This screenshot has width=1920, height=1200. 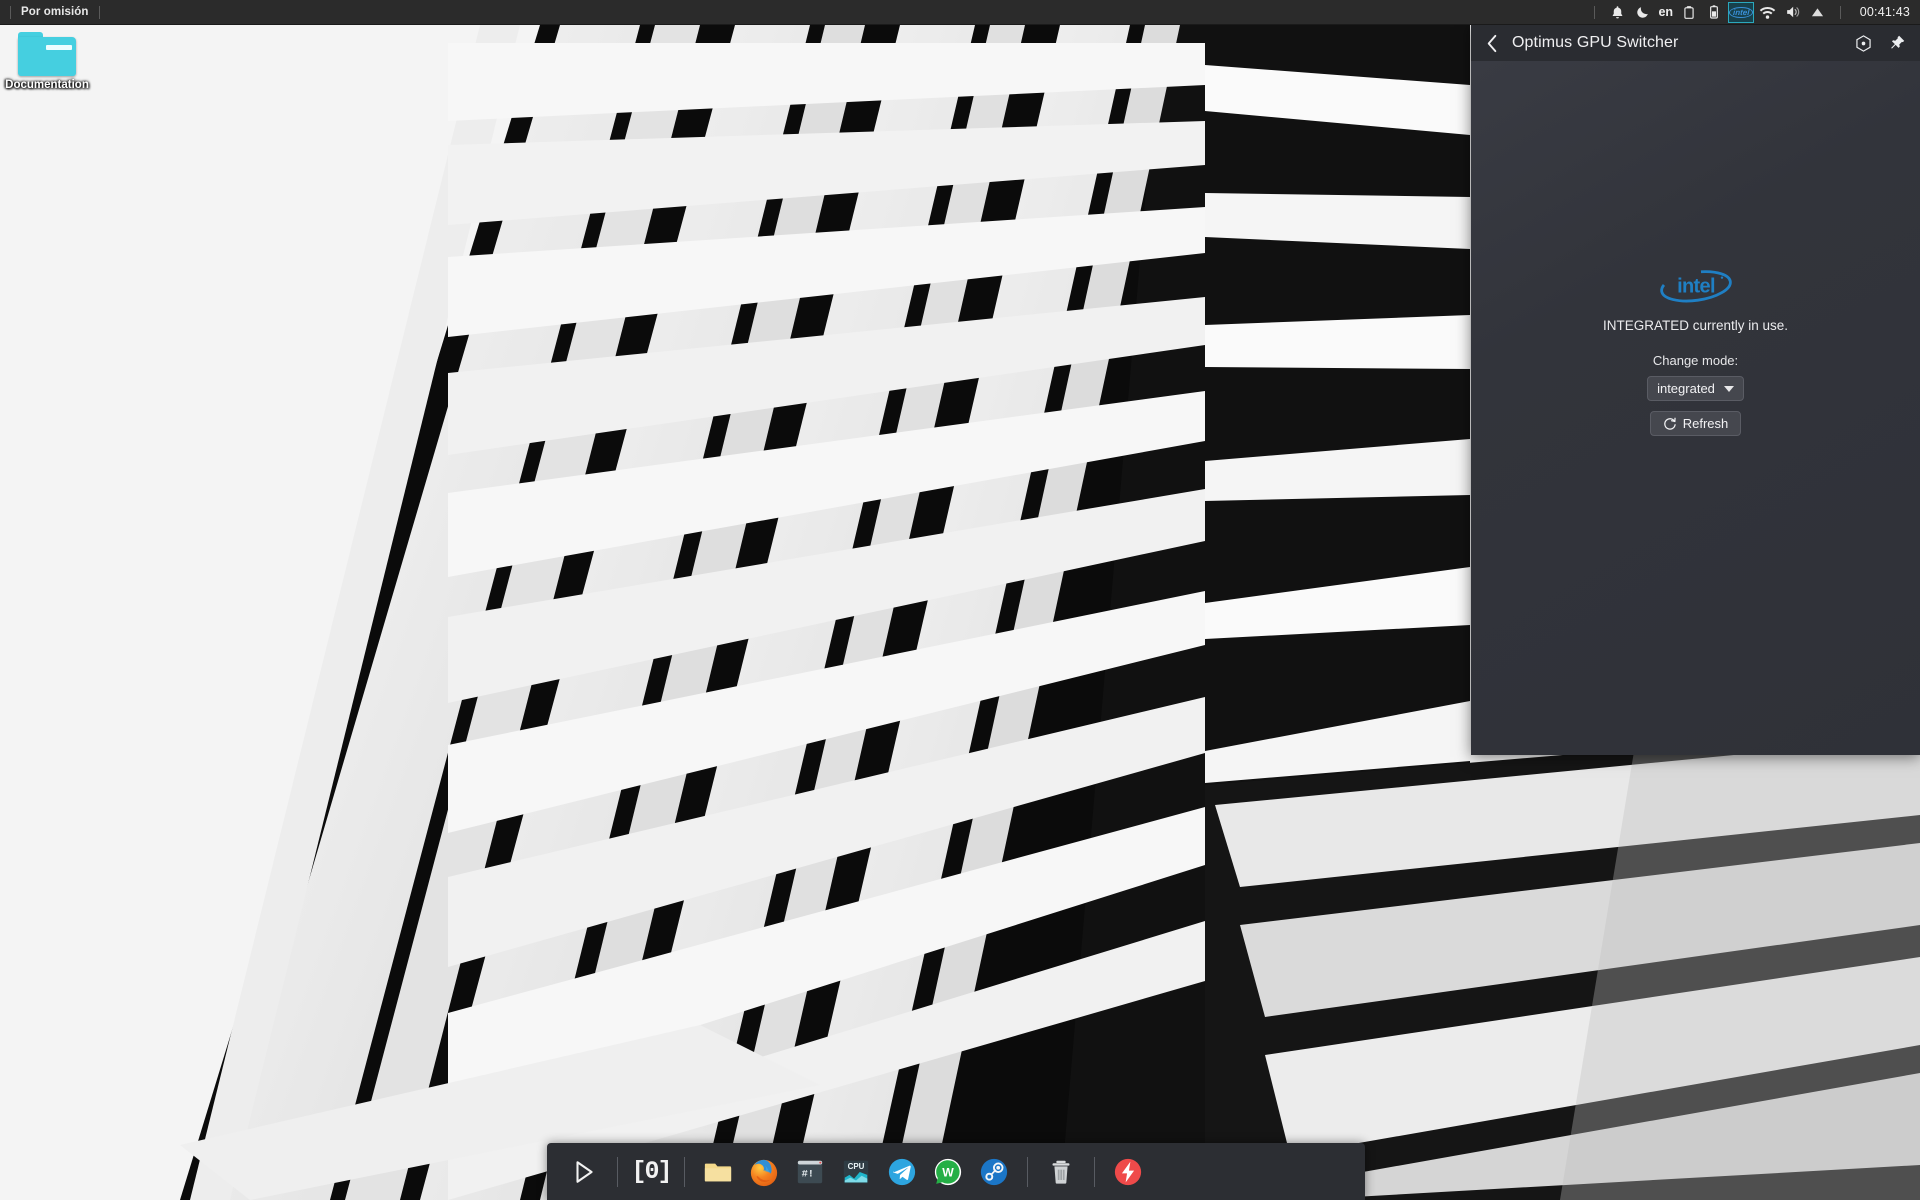 I want to click on intel-gpu-indicator: intel, so click(x=1740, y=12).